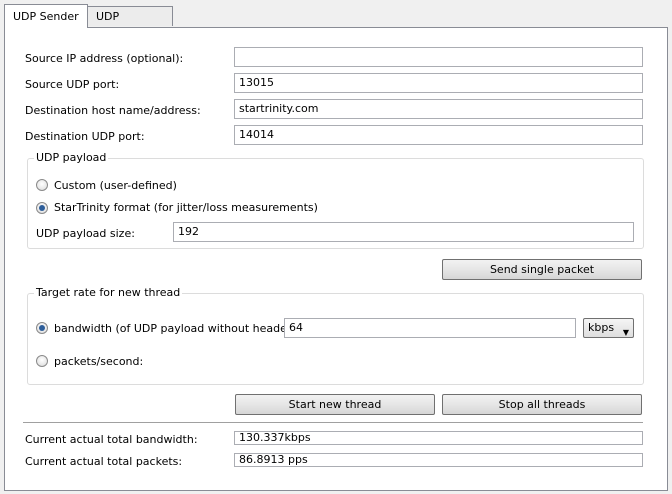  What do you see at coordinates (42, 185) in the screenshot?
I see `custom-payload-radio` at bounding box center [42, 185].